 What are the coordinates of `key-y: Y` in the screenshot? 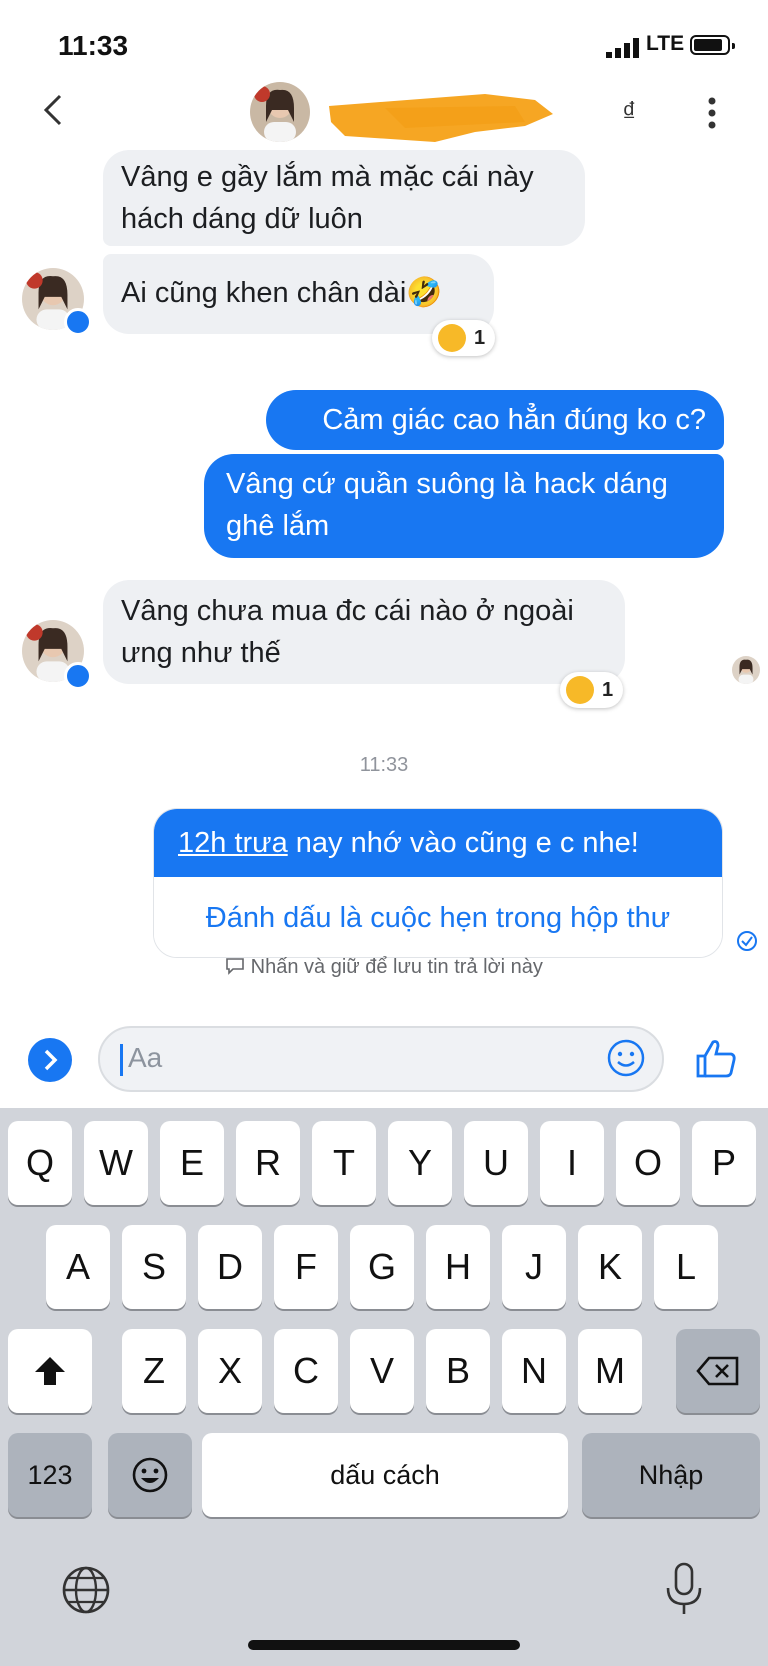 It's located at (420, 1163).